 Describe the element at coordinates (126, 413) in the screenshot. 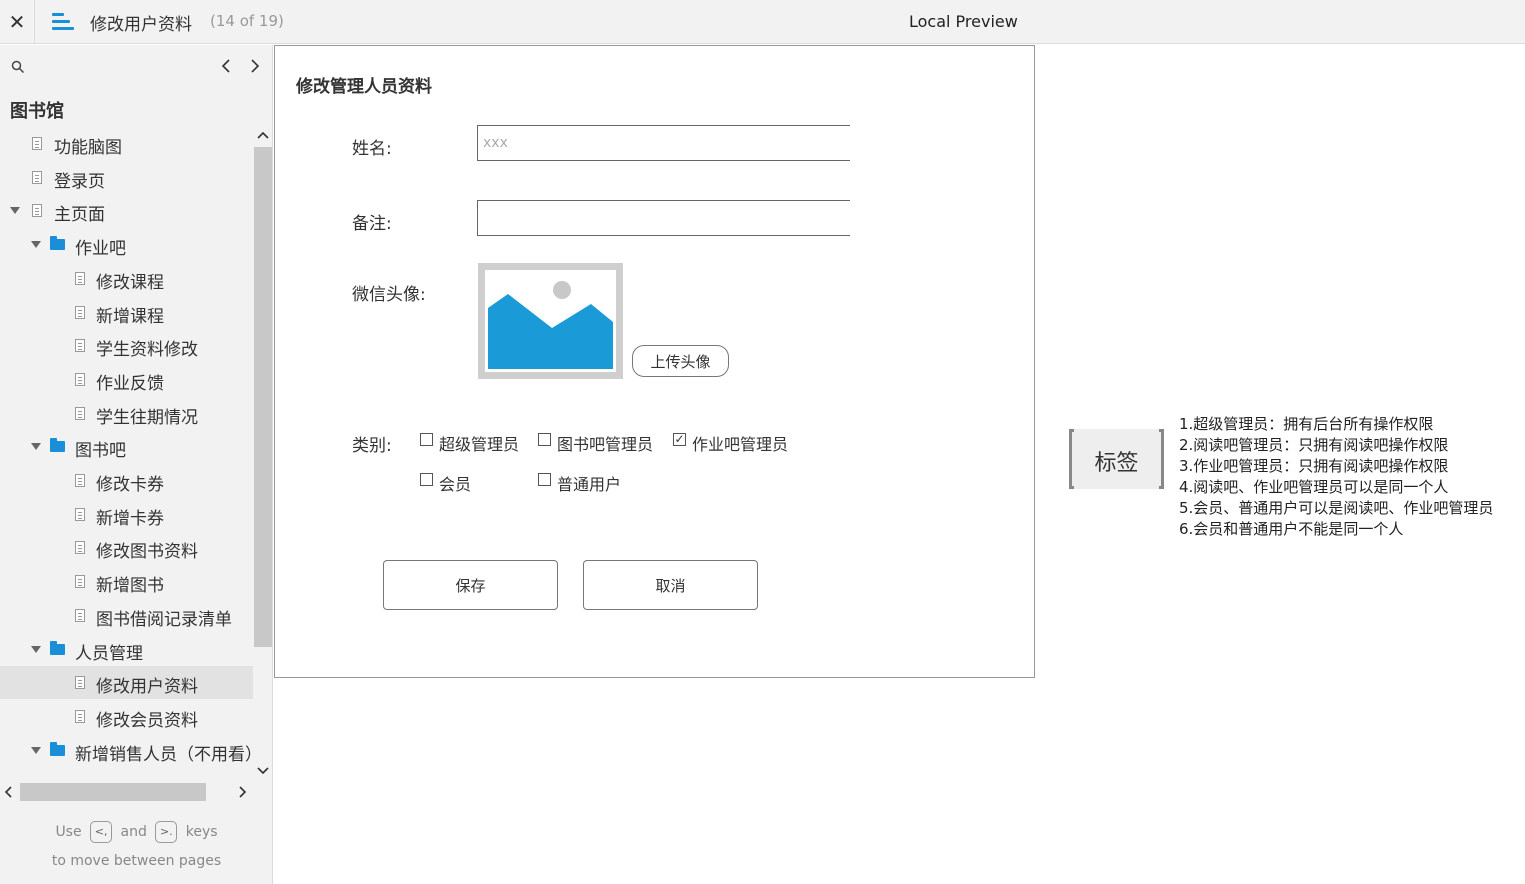

I see `sidebar-item: 学生往期情况` at that location.